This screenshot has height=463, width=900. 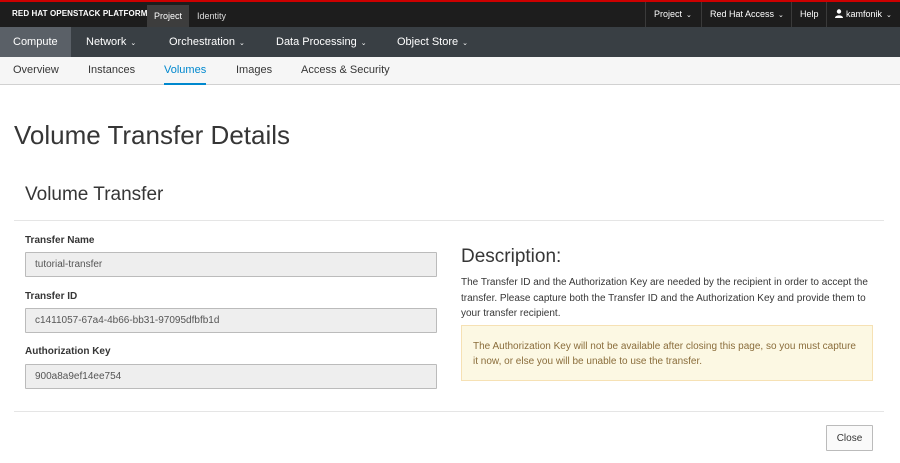 What do you see at coordinates (231, 376) in the screenshot?
I see `authorization-key-field` at bounding box center [231, 376].